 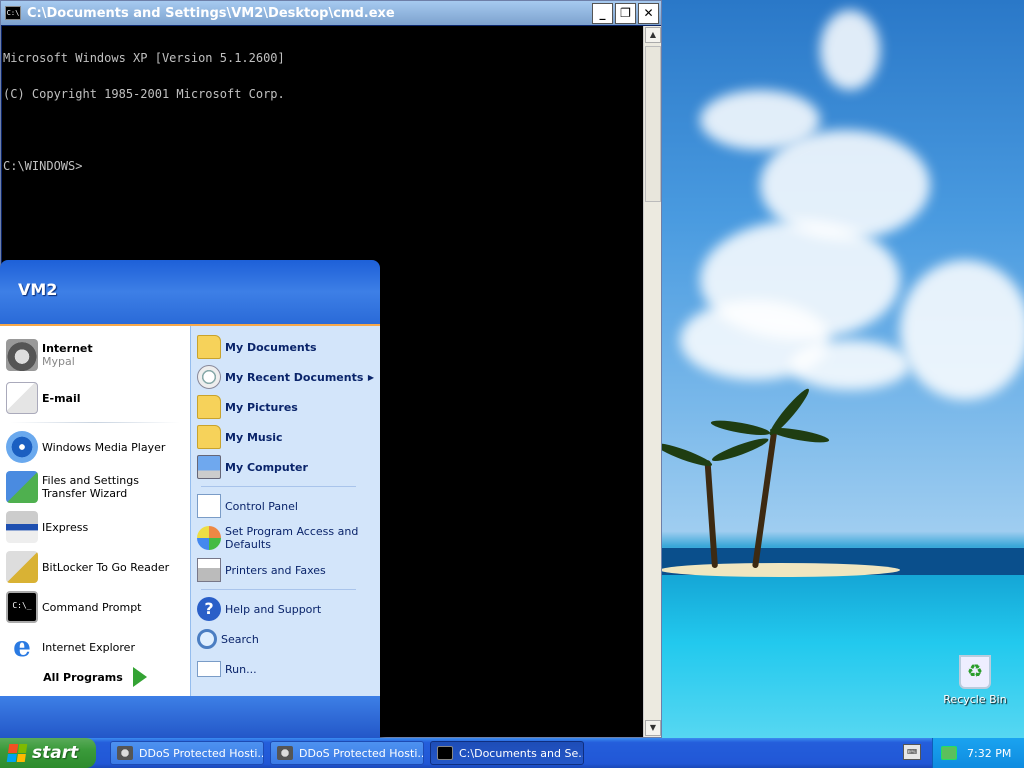 I want to click on windows-flag-icon, so click(x=17, y=753).